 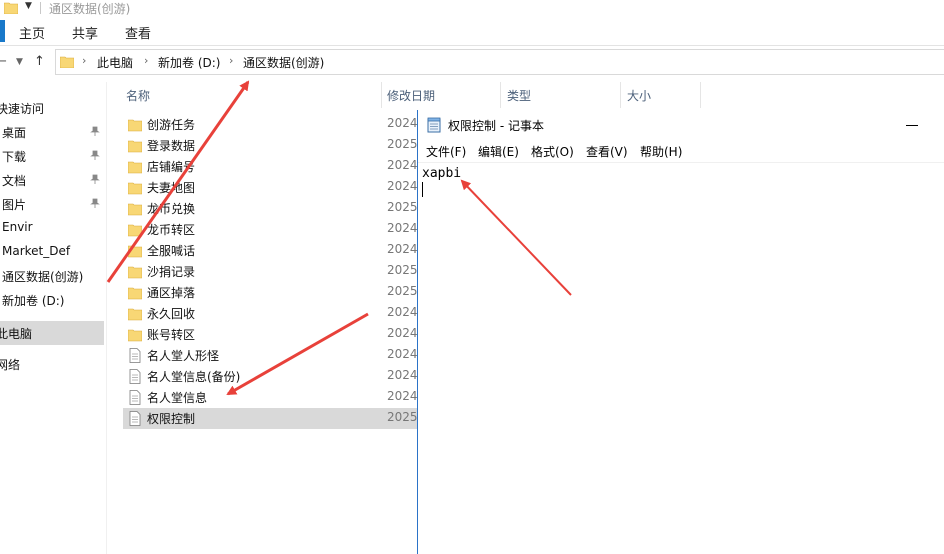 What do you see at coordinates (271, 187) in the screenshot?
I see `file-row: 夫妻地图` at bounding box center [271, 187].